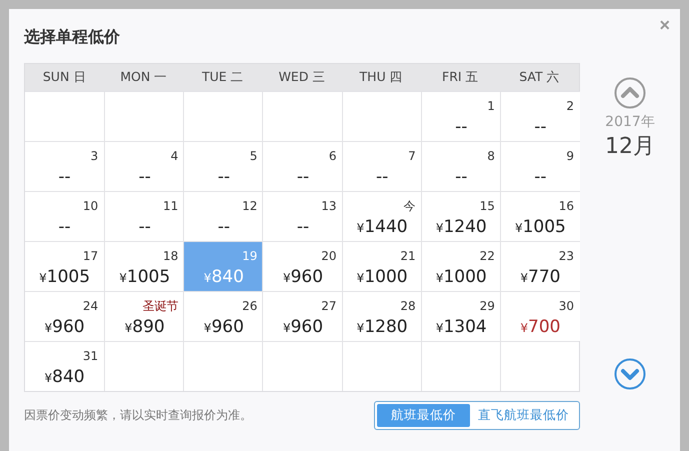 The height and width of the screenshot is (451, 689). I want to click on calendar-day-cell: 6 --, so click(302, 166).